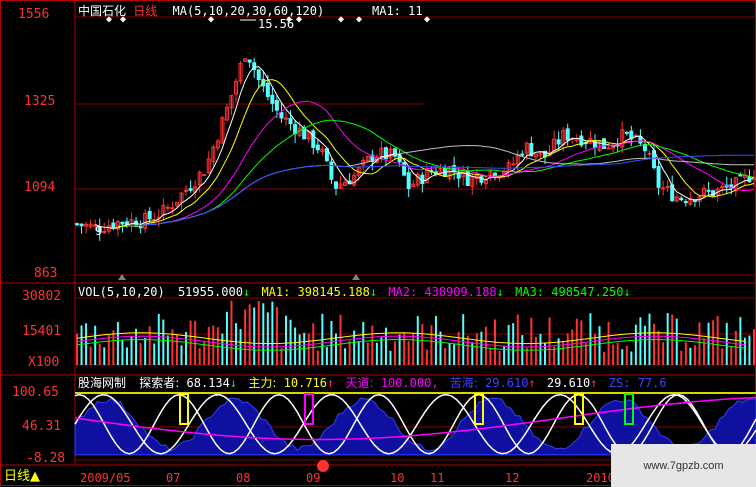  Describe the element at coordinates (42, 296) in the screenshot. I see `vol-tick-1: 30802` at that location.